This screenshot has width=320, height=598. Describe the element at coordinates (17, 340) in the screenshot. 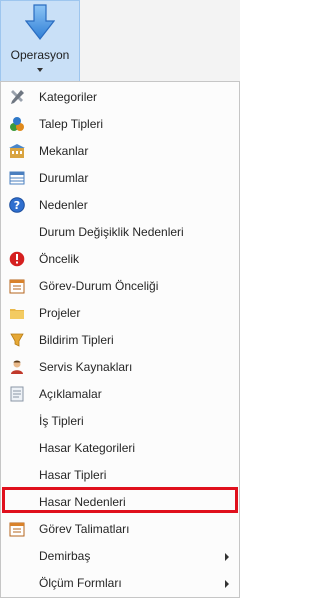

I see `notification-icon` at that location.